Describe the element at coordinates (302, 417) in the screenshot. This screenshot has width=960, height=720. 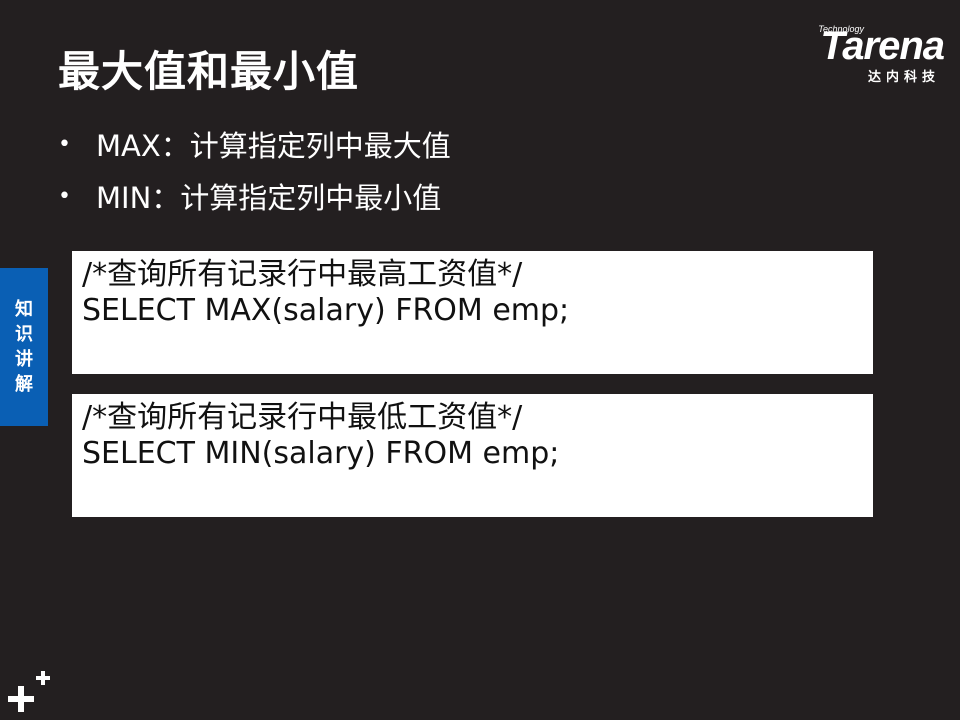
I see `code-comment: /*查询所有记录行中最低工资值*/` at that location.